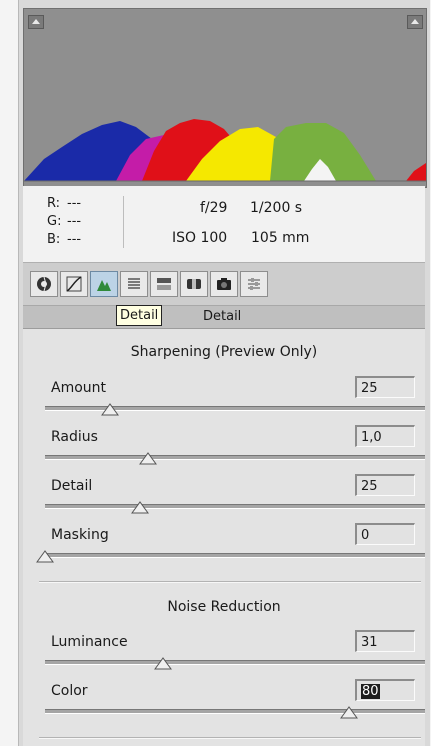  What do you see at coordinates (235, 663) in the screenshot?
I see `luminance-slider` at bounding box center [235, 663].